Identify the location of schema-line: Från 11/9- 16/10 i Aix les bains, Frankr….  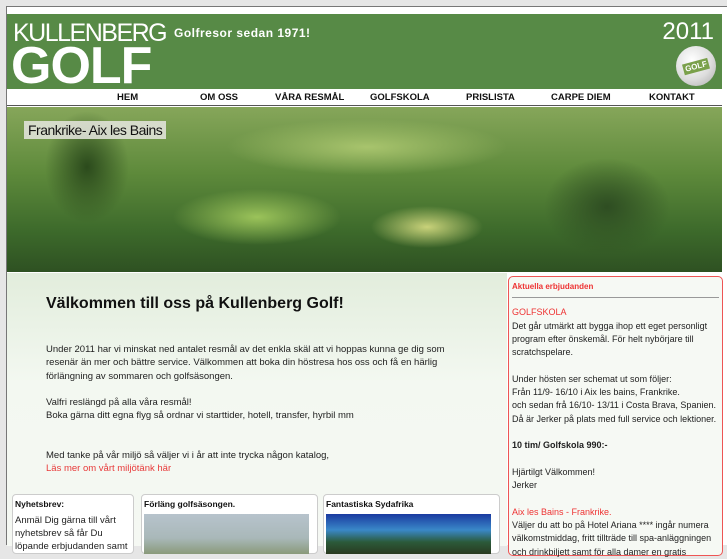
(596, 392).